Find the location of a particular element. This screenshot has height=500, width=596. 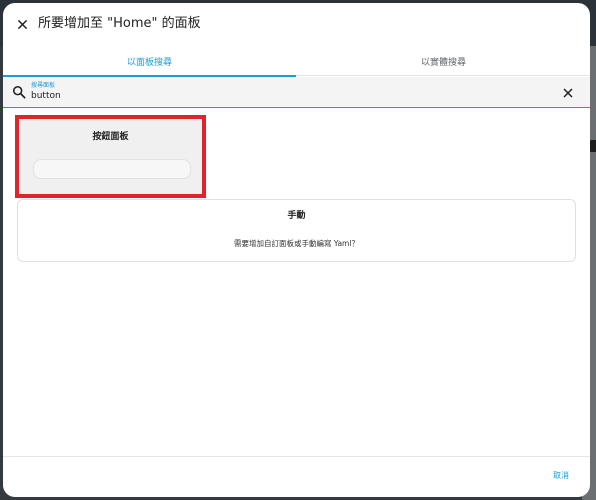

tab-search-cards: 以面板搜尋 is located at coordinates (149, 62).